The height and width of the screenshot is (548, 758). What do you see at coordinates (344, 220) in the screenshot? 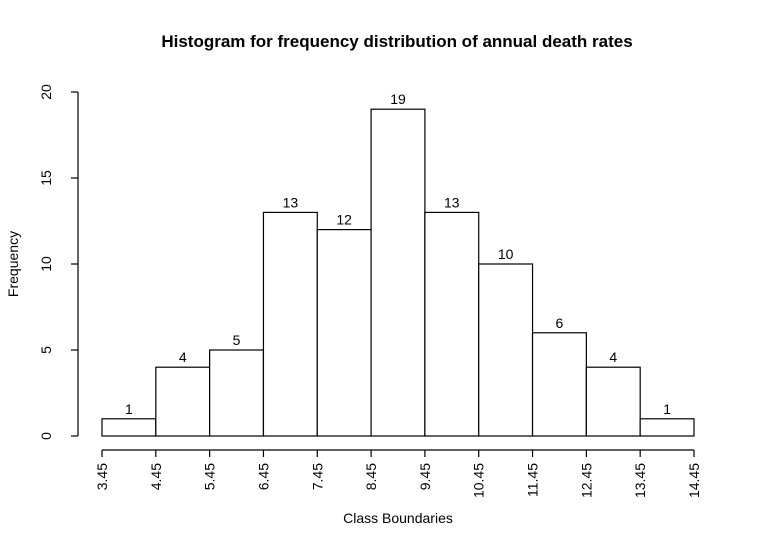
I see `bar-value-label: 12` at bounding box center [344, 220].